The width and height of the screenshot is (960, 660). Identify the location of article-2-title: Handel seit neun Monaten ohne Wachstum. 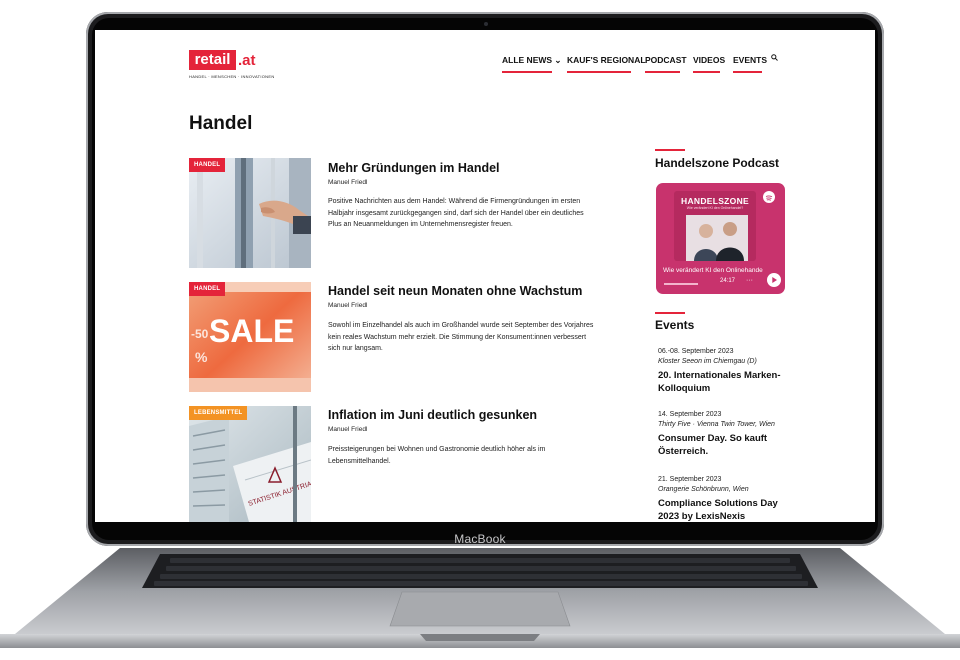
(455, 291).